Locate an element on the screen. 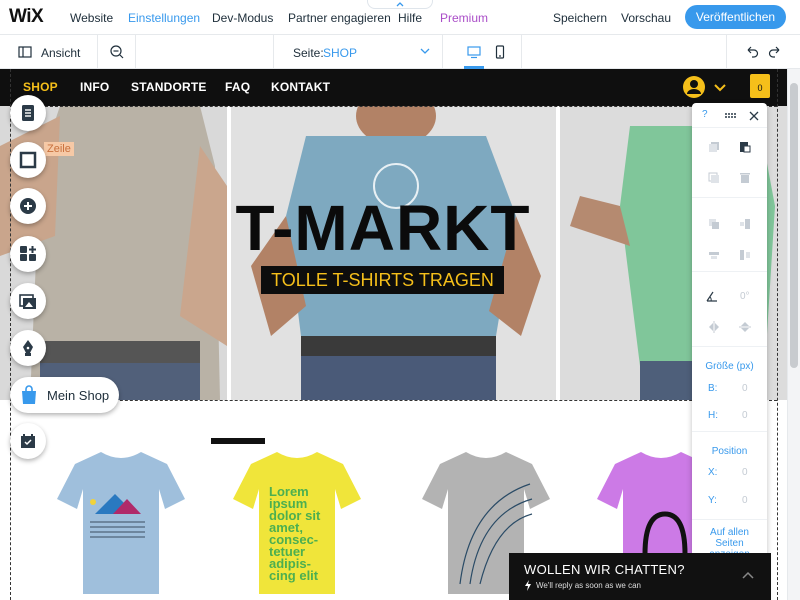 The image size is (800, 600). bookings-button is located at coordinates (28, 441).